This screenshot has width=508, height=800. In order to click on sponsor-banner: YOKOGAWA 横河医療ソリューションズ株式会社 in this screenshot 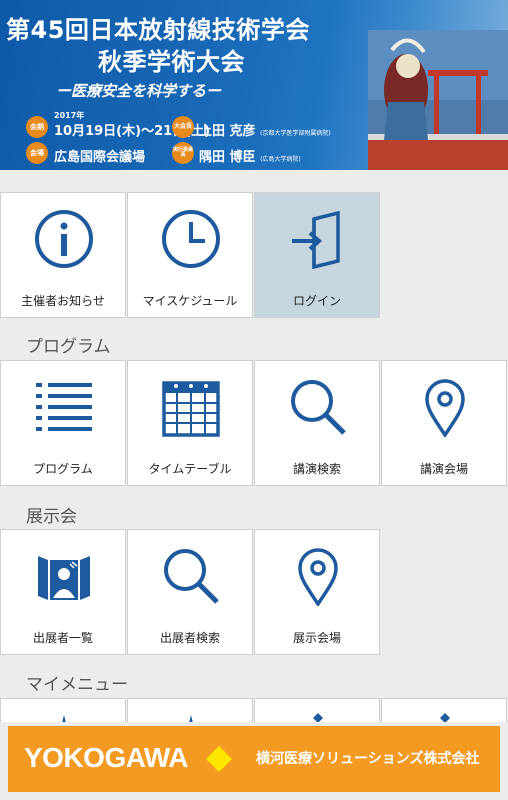, I will do `click(254, 759)`.